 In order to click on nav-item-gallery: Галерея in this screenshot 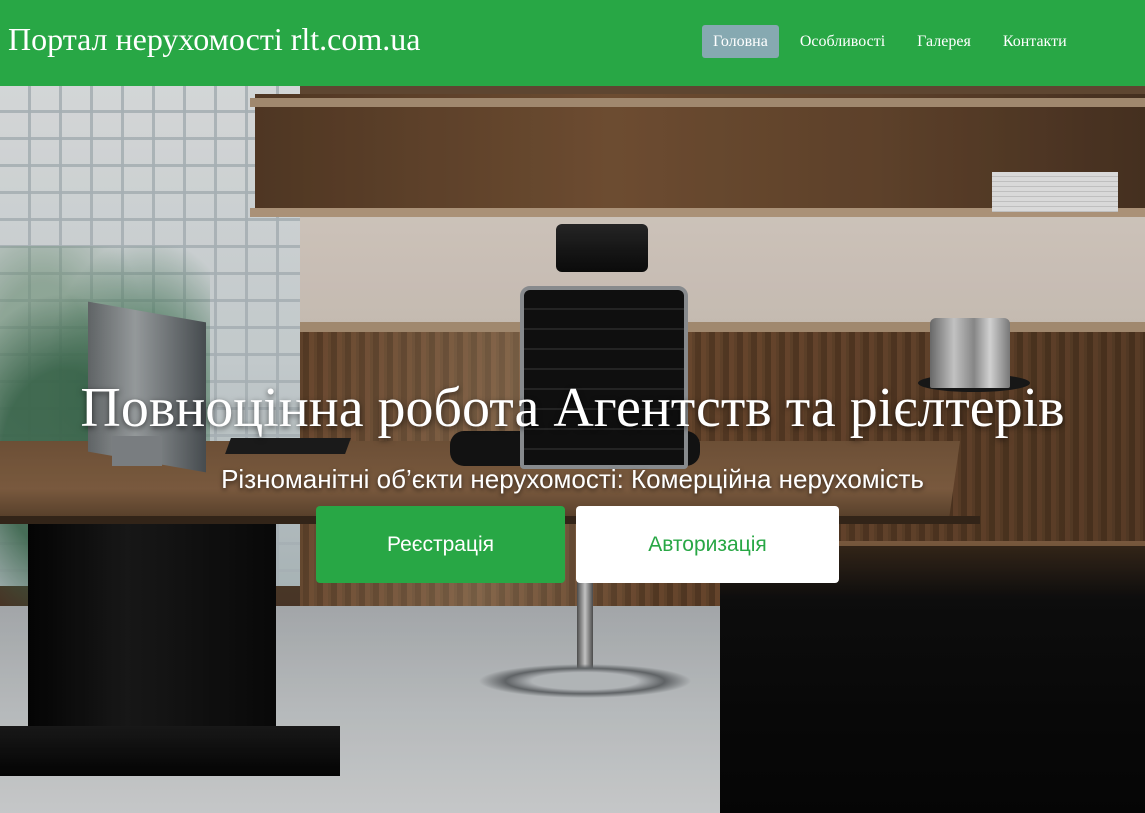, I will do `click(944, 41)`.